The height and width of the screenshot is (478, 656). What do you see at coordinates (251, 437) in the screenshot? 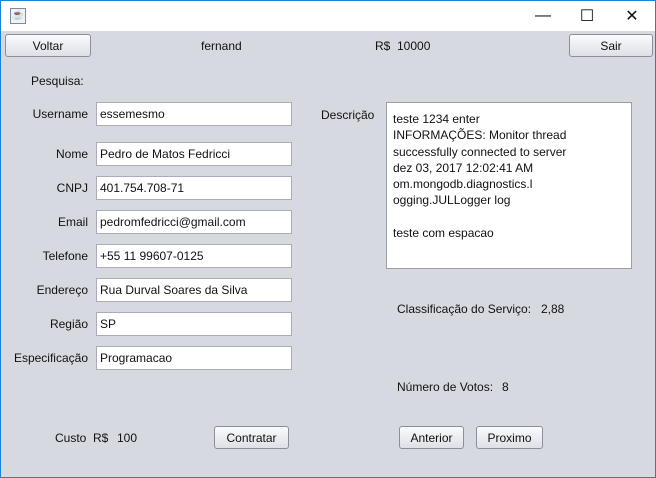
I see `hire-button: Contratar` at bounding box center [251, 437].